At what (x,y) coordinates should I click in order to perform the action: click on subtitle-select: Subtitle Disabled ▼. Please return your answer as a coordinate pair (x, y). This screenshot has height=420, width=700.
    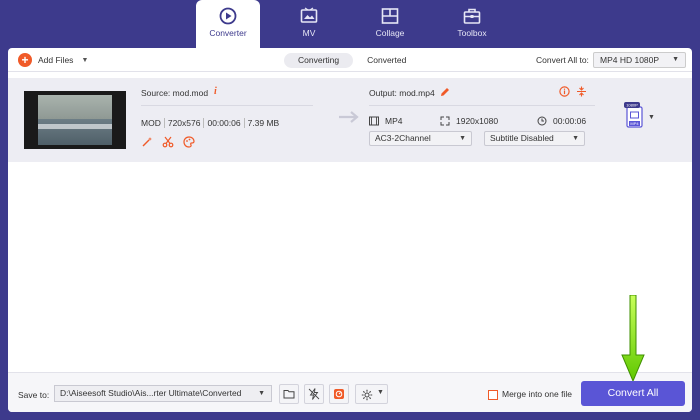
    Looking at the image, I should click on (534, 138).